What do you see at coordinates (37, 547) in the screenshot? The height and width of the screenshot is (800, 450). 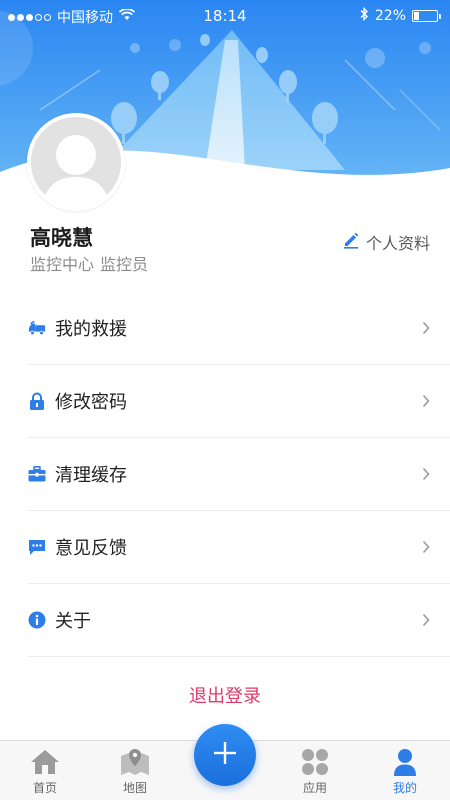 I see `chat-bubble-icon` at bounding box center [37, 547].